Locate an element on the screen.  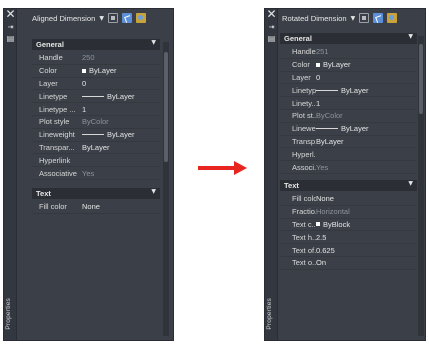
property-row: Fractio...Horizontal is located at coordinates (348, 212).